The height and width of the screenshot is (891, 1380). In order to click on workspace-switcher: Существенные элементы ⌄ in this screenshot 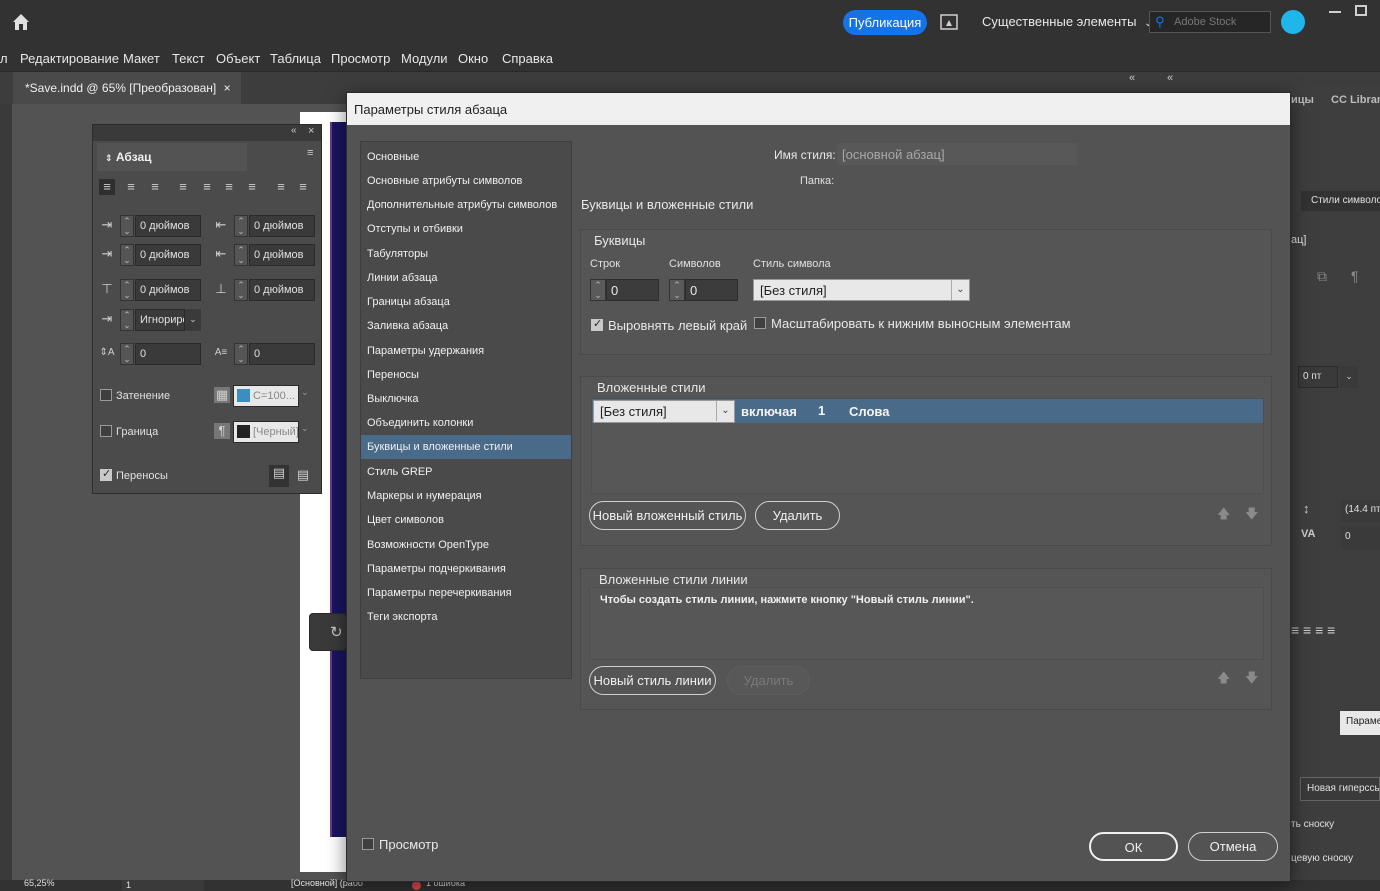, I will do `click(1067, 21)`.